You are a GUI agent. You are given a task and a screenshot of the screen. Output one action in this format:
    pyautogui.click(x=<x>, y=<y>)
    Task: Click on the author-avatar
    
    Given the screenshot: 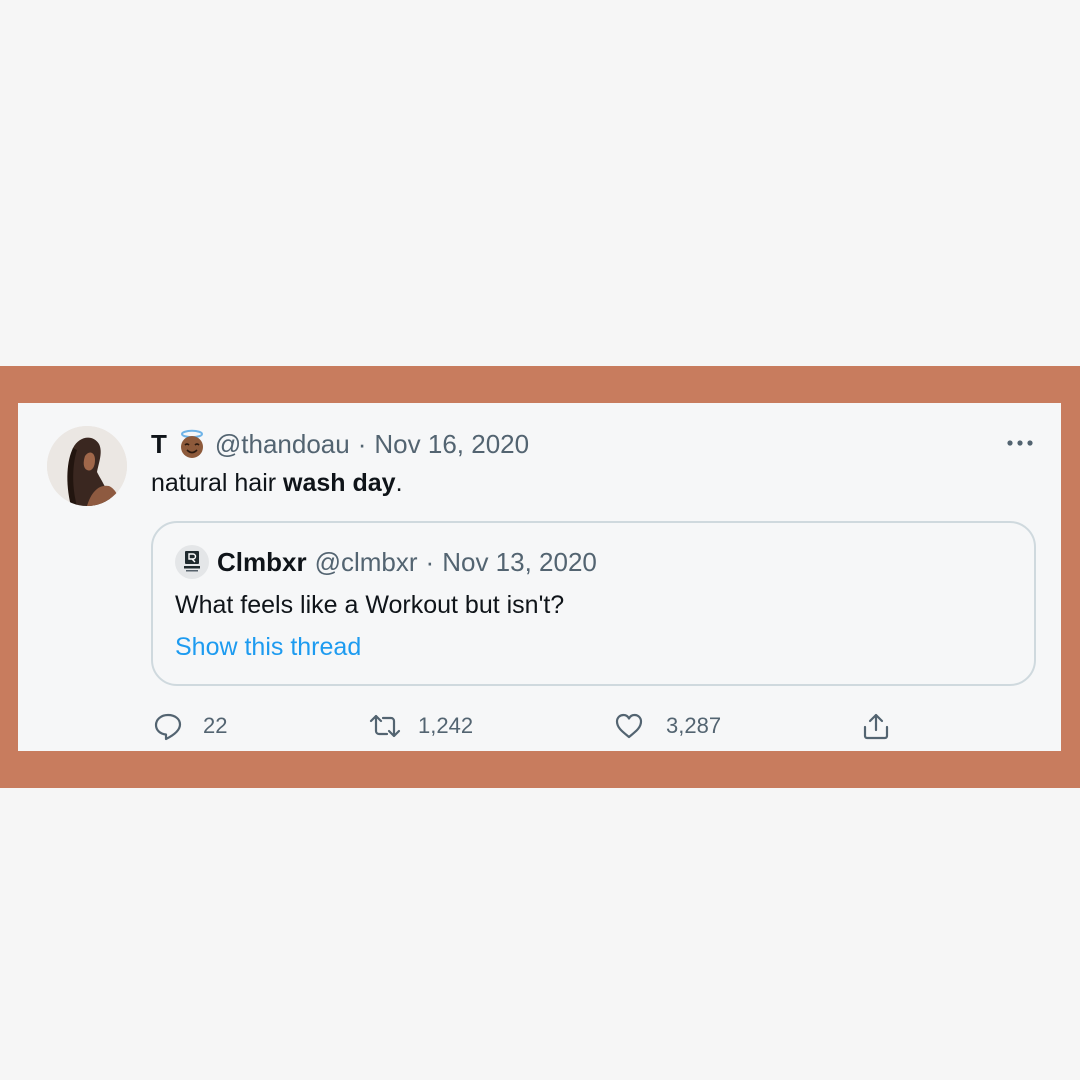 What is the action you would take?
    pyautogui.click(x=87, y=466)
    